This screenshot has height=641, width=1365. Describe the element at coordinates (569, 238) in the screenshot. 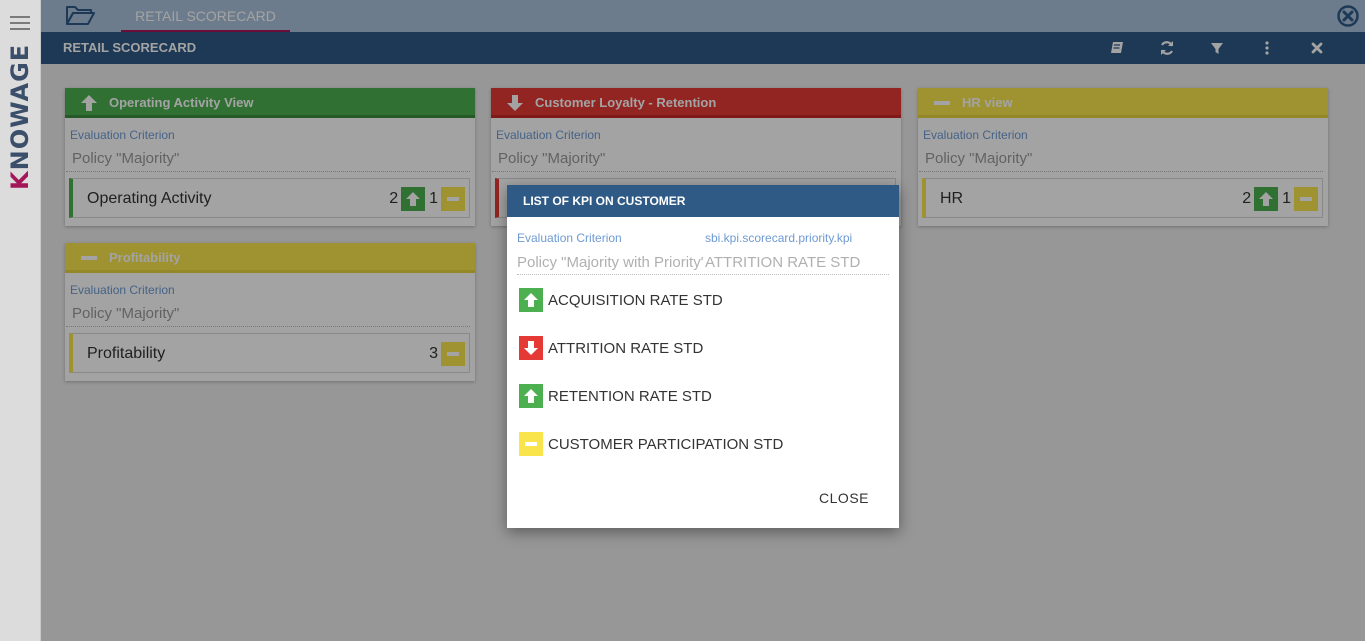

I see `criterion-label: Evaluation Criterion` at that location.